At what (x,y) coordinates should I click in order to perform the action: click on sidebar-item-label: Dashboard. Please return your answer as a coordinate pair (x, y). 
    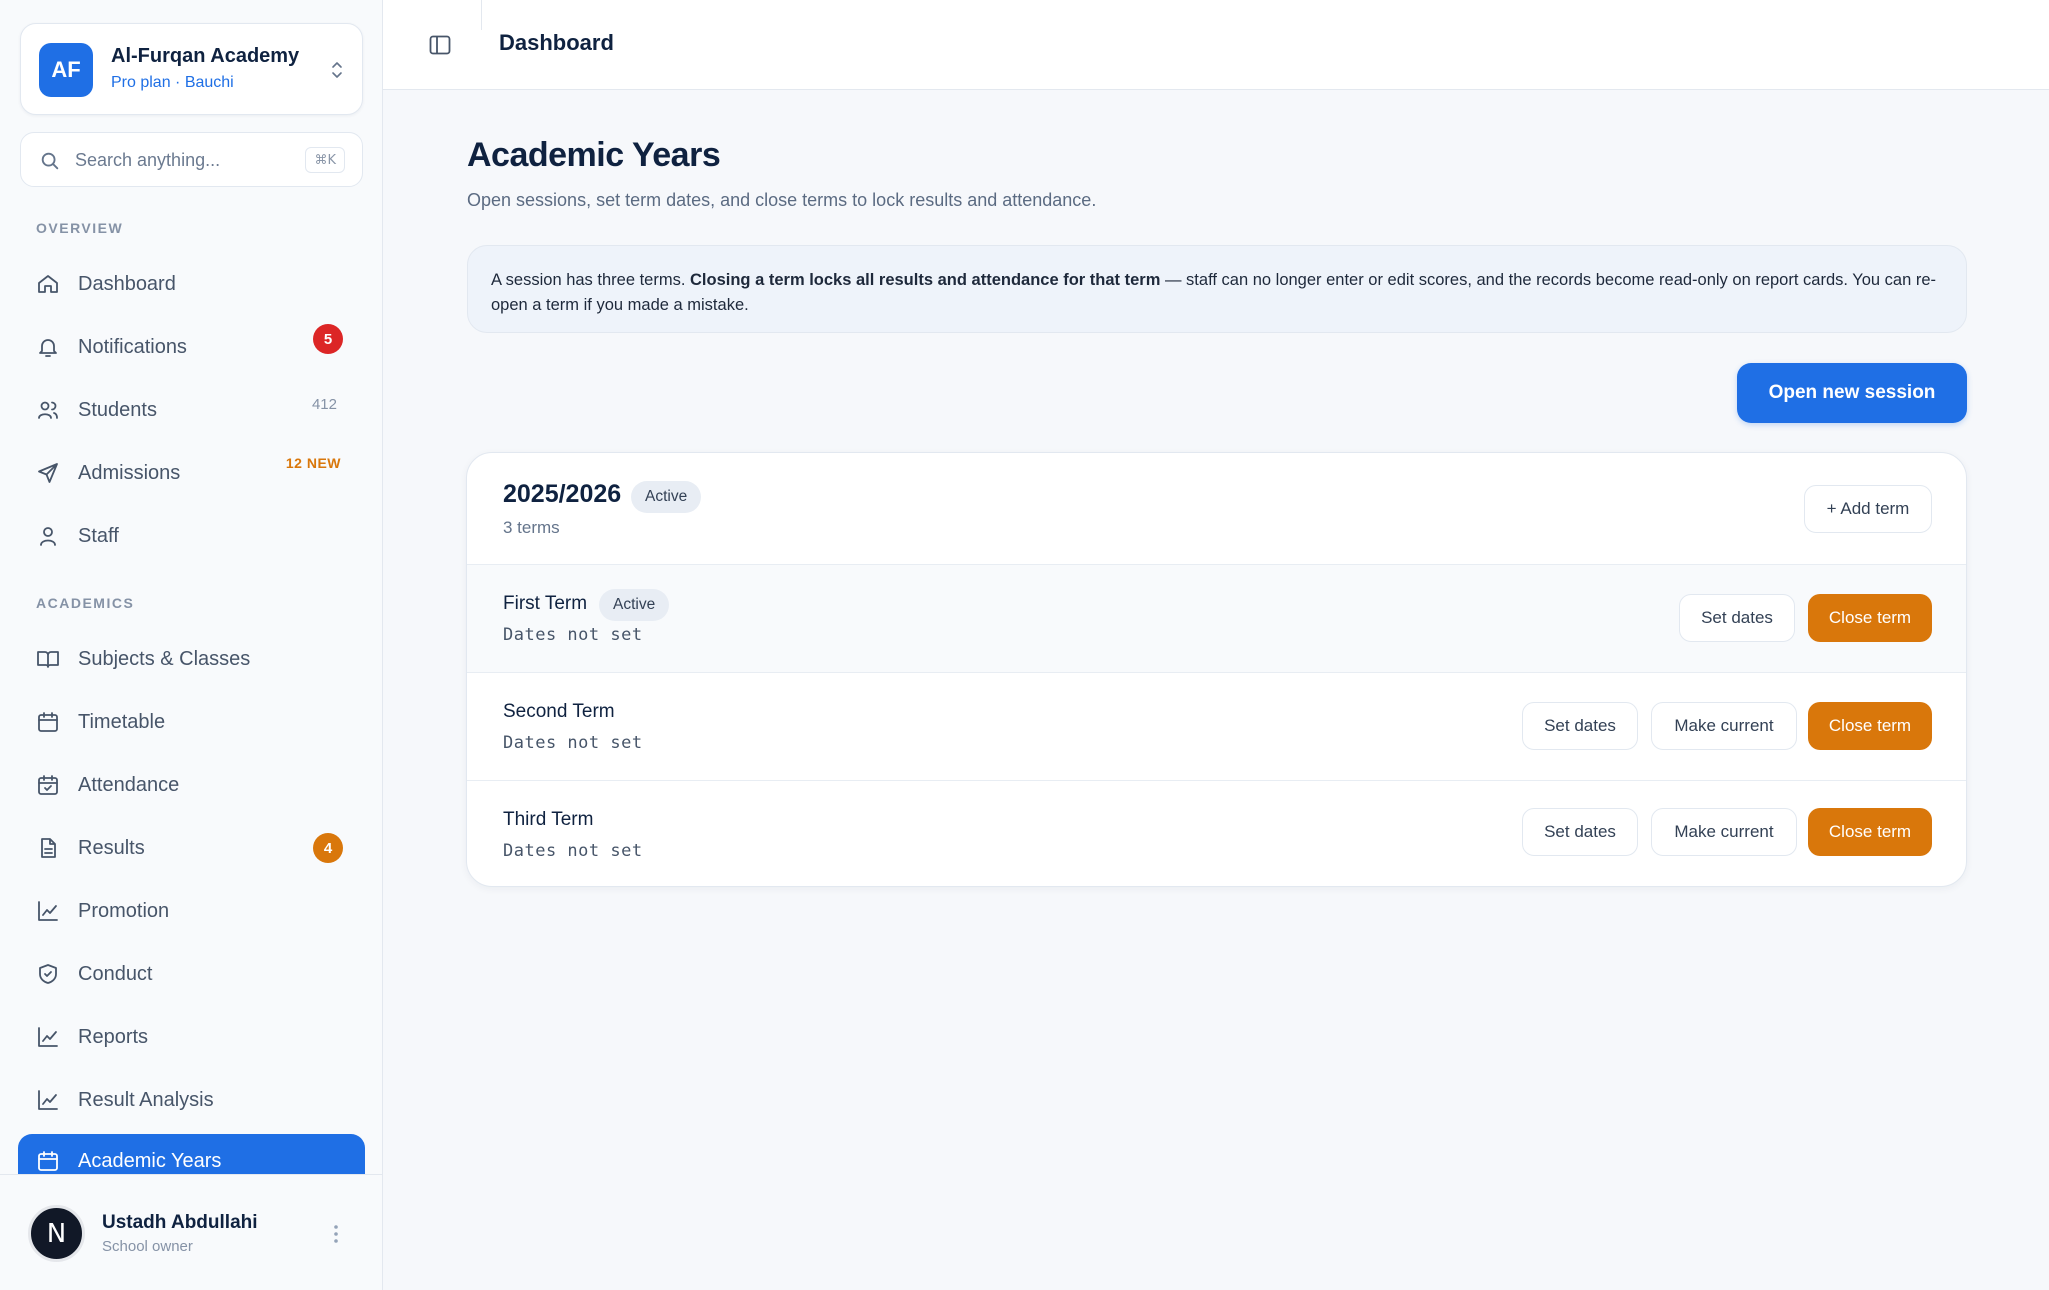
    Looking at the image, I should click on (127, 283).